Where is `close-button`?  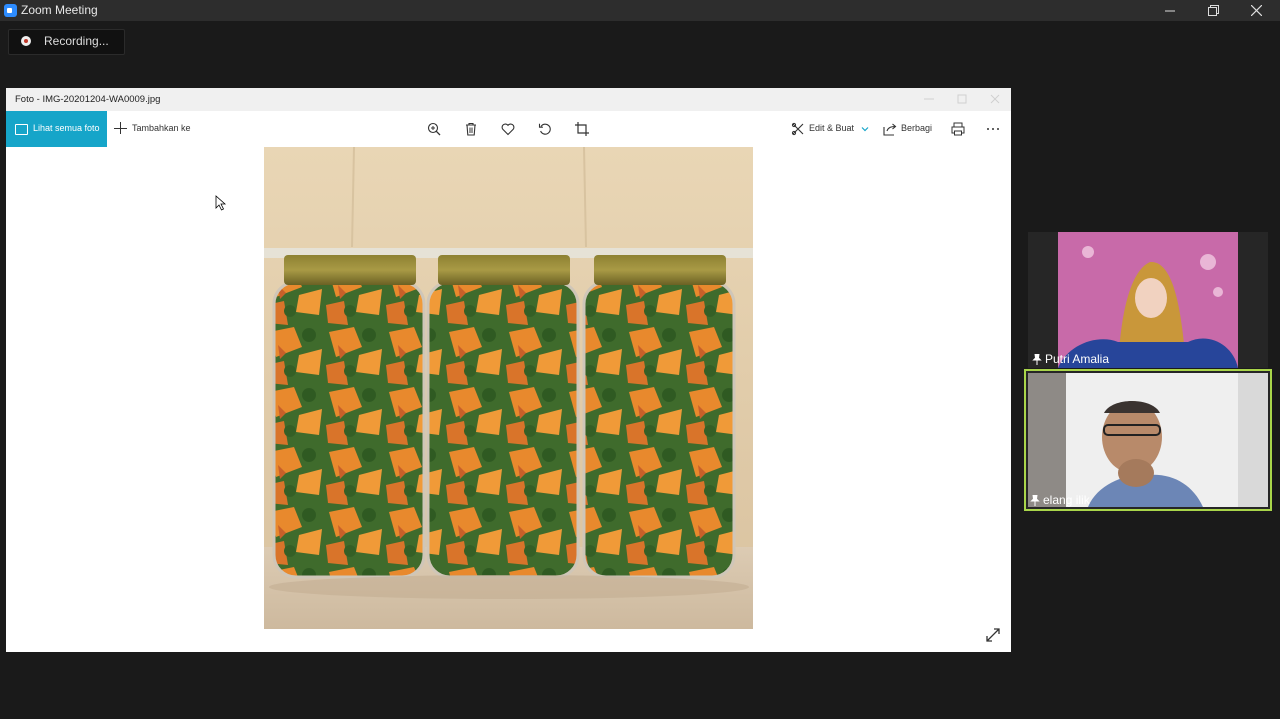
close-button is located at coordinates (1256, 10).